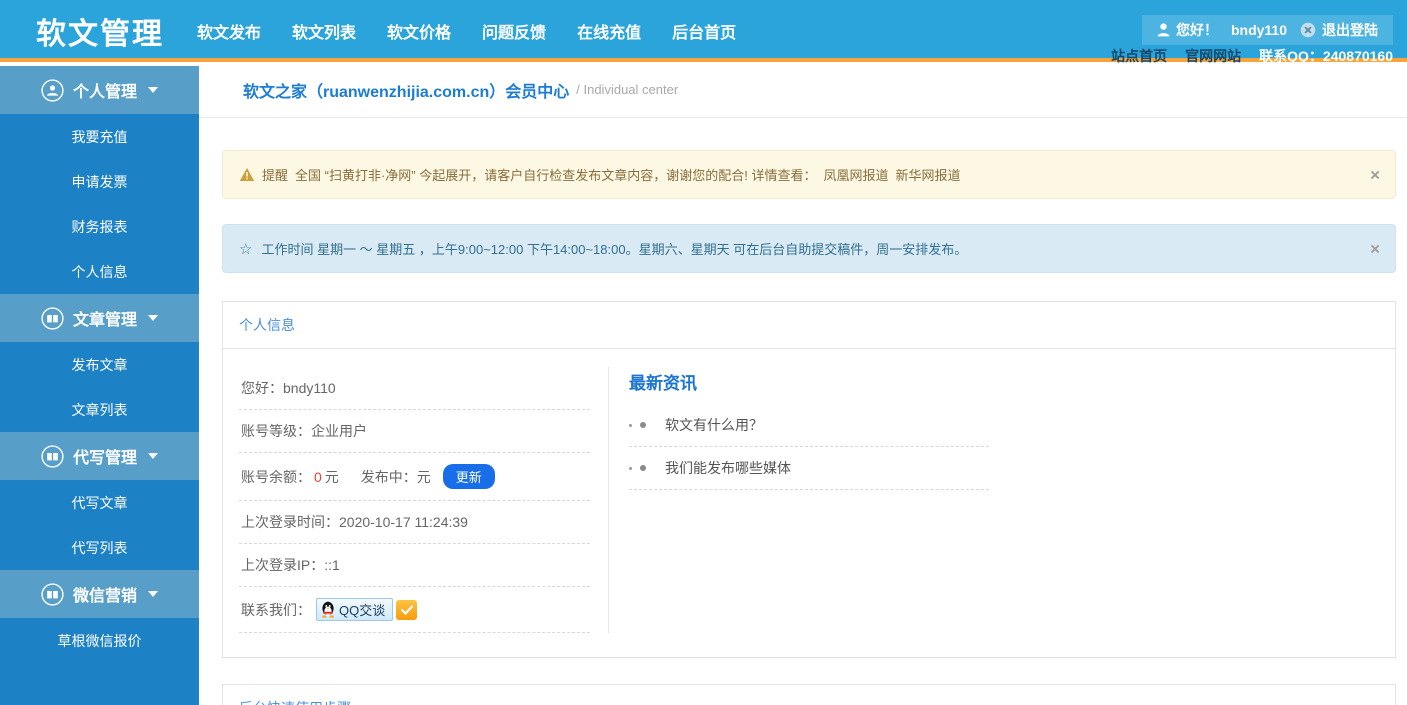 The width and height of the screenshot is (1407, 705). I want to click on nav-item-list: 软文列表, so click(324, 31).